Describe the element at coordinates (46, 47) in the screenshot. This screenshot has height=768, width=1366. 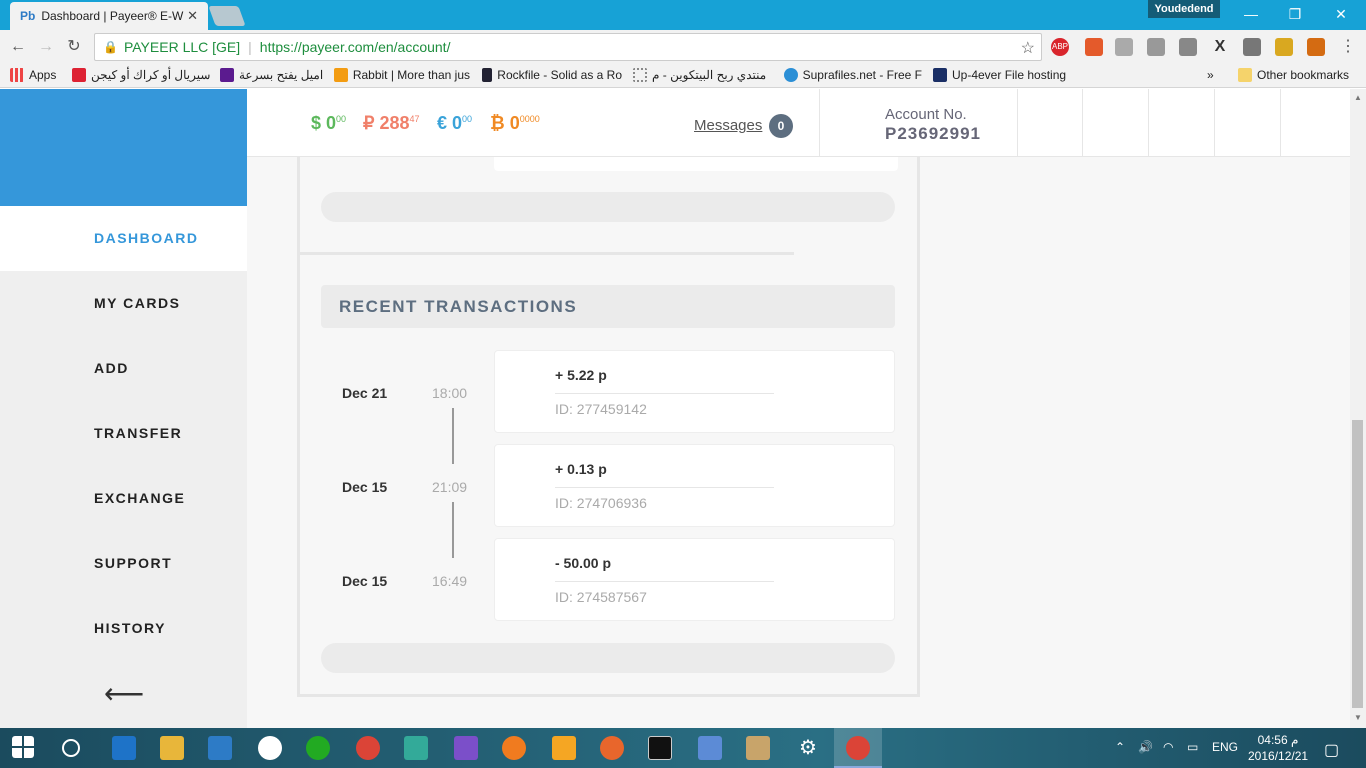
I see `forward-icon: →` at that location.